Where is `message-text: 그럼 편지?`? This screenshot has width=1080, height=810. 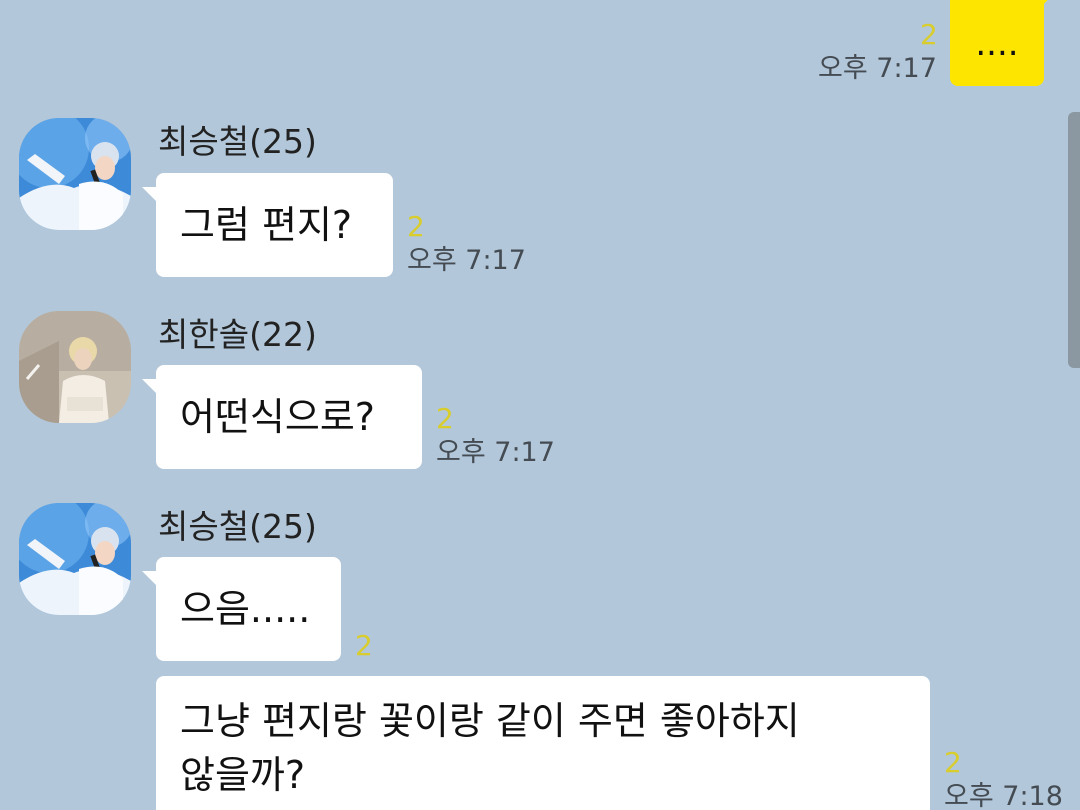
message-text: 그럼 편지? is located at coordinates (266, 225).